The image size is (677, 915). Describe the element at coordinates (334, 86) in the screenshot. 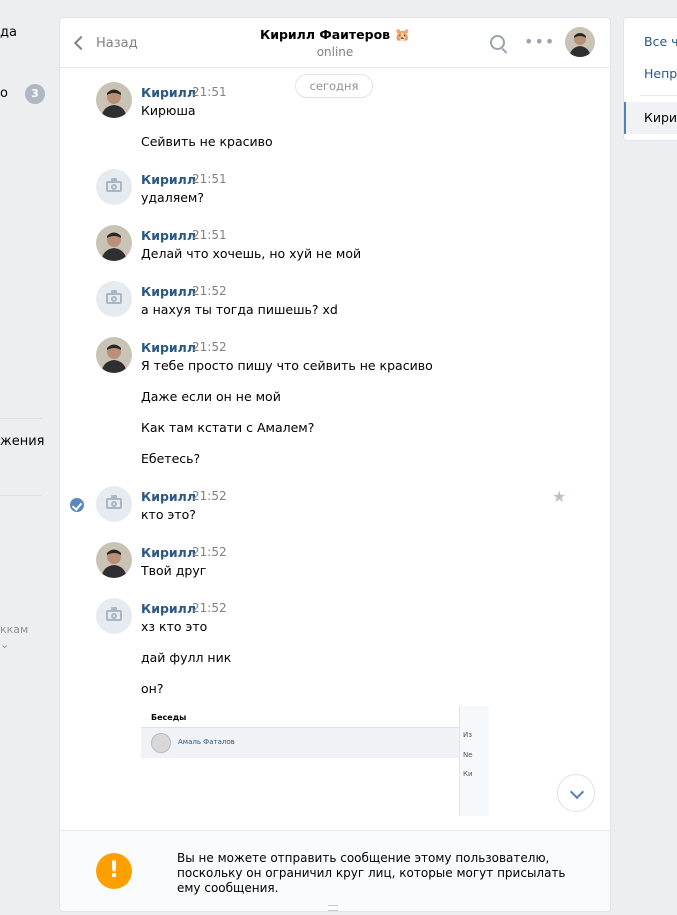

I see `date-divider: сегодня` at that location.